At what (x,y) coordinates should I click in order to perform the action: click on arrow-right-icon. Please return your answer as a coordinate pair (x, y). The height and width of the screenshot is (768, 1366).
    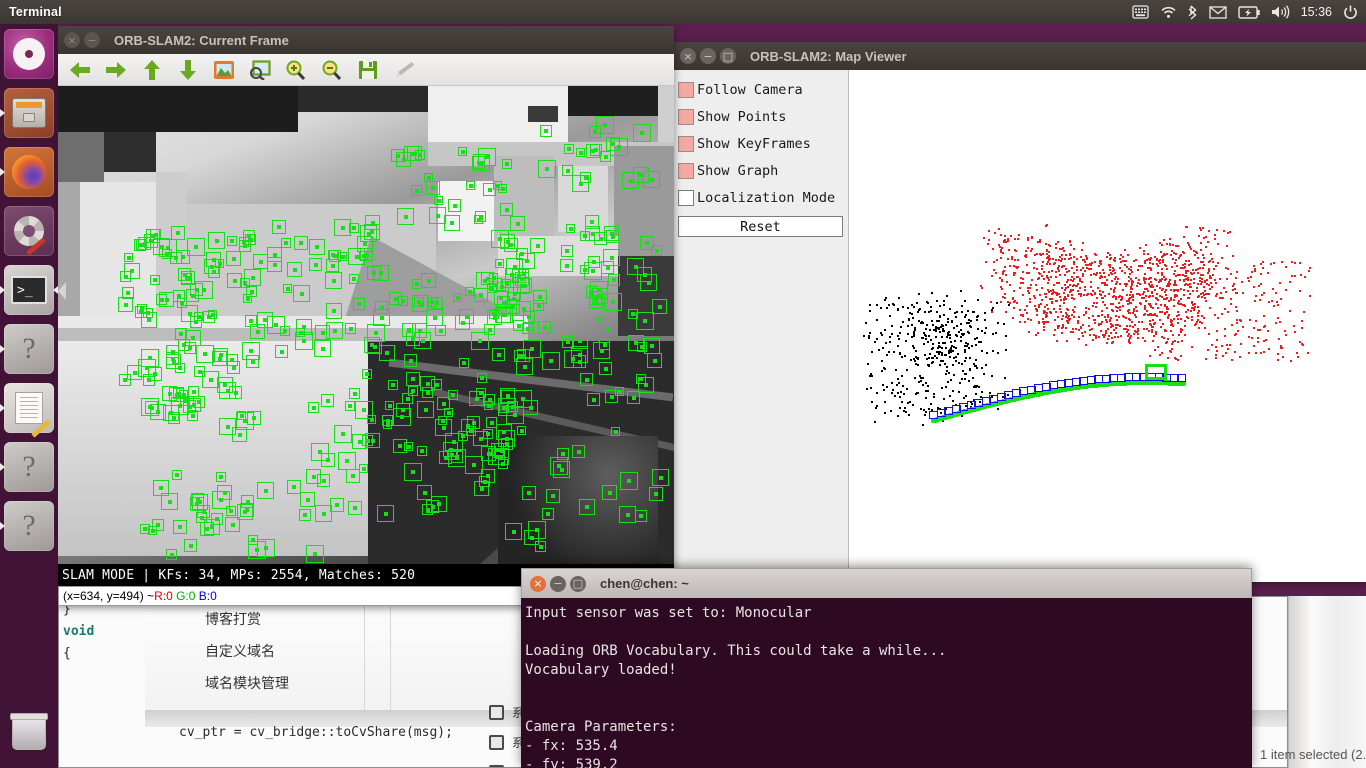
    Looking at the image, I should click on (116, 70).